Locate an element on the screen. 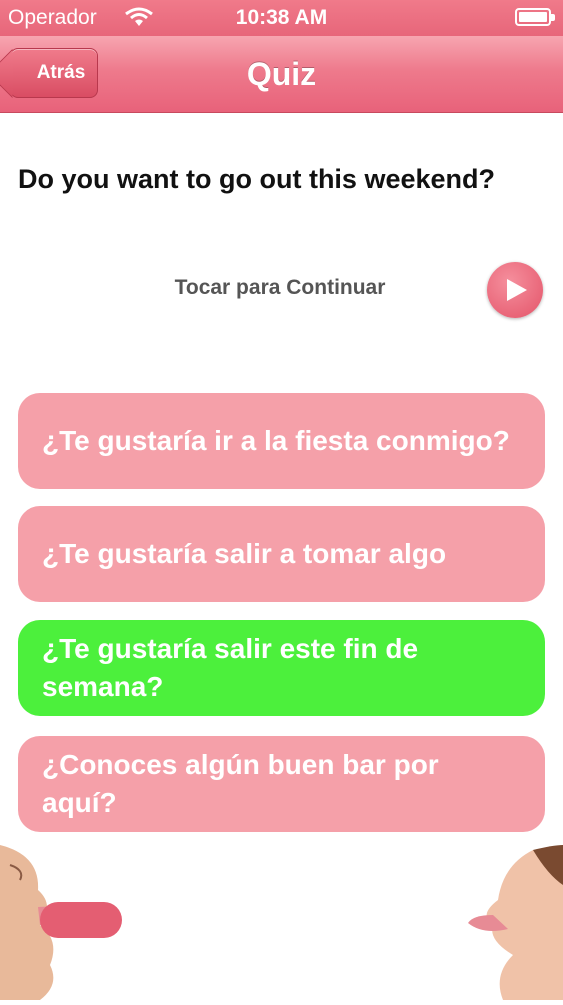 The width and height of the screenshot is (563, 1005). navigation-bar: Quiz Atrás is located at coordinates (281, 74).